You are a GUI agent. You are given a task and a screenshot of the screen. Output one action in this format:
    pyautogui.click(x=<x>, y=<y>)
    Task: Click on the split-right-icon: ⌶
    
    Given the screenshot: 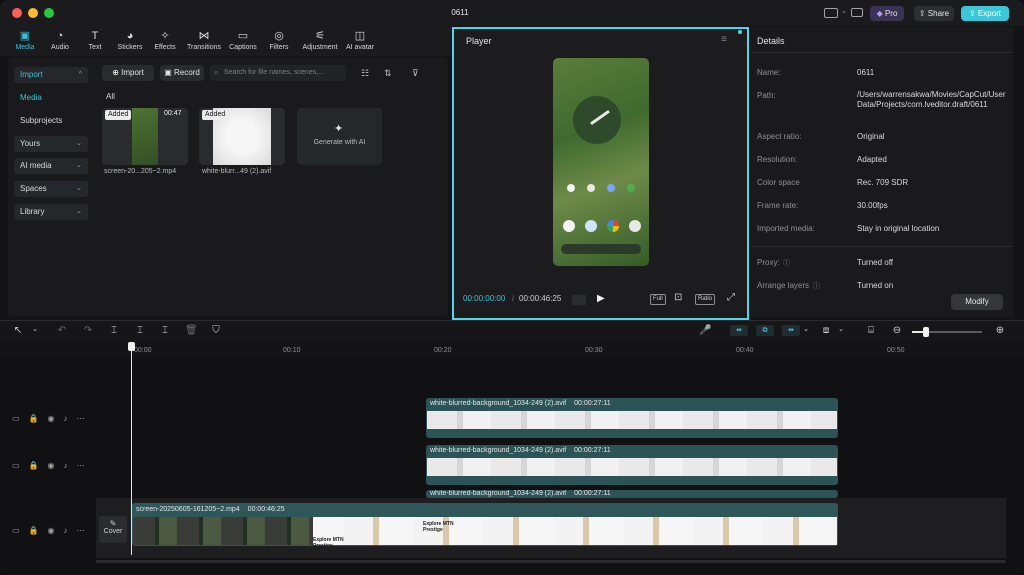 What is the action you would take?
    pyautogui.click(x=165, y=330)
    